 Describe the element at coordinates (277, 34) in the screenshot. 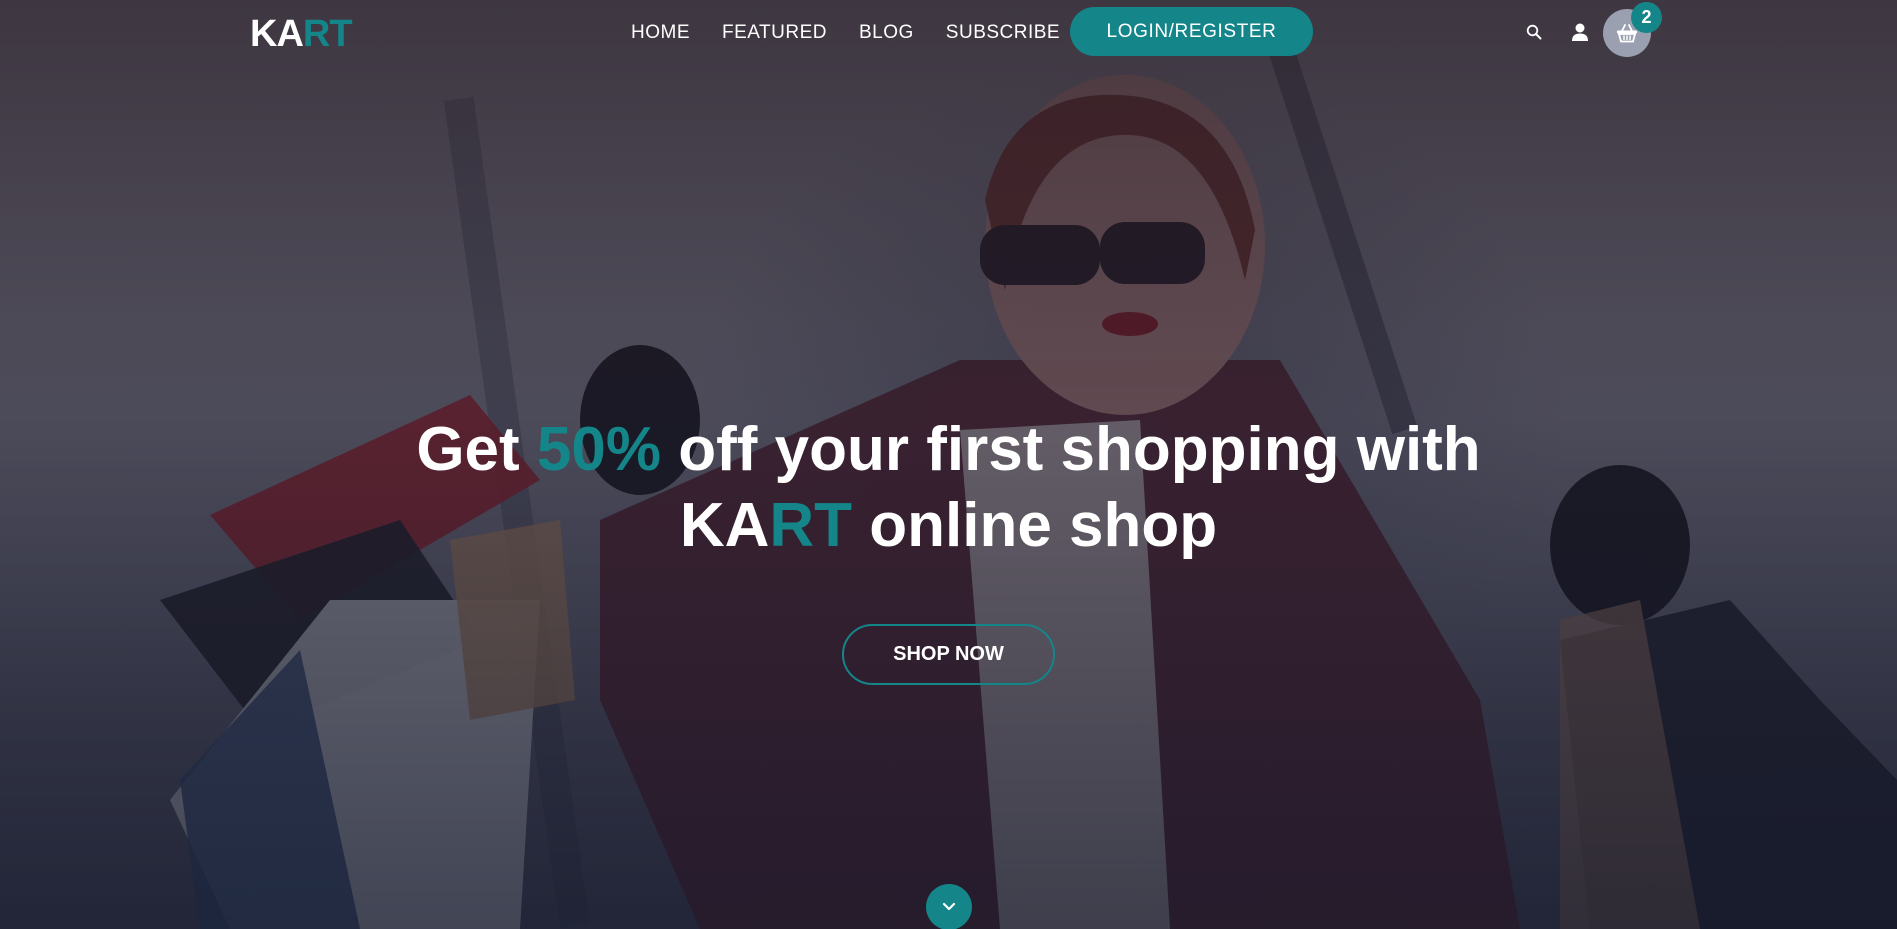

I see `logo-part1: KA` at that location.